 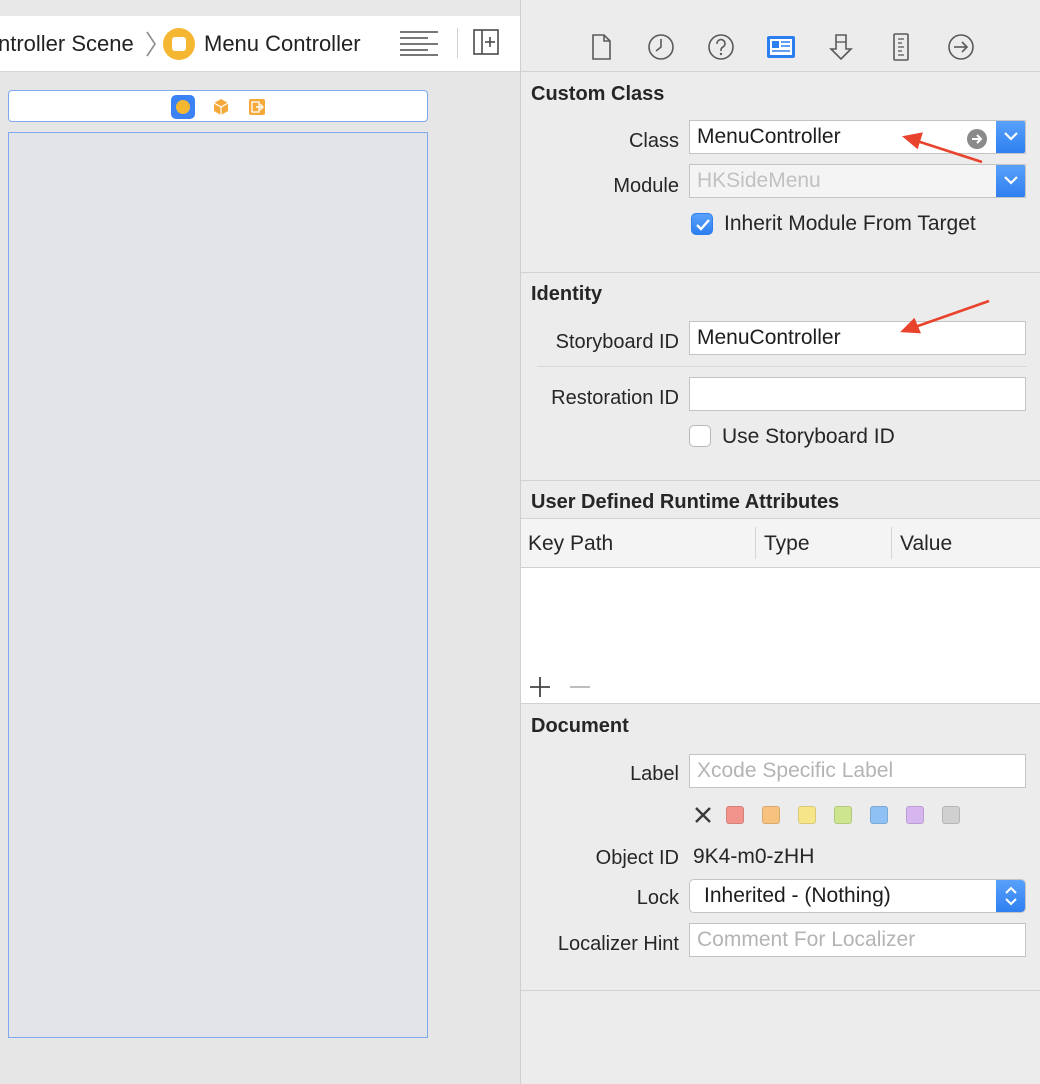 I want to click on history-inspector-icon, so click(x=661, y=47).